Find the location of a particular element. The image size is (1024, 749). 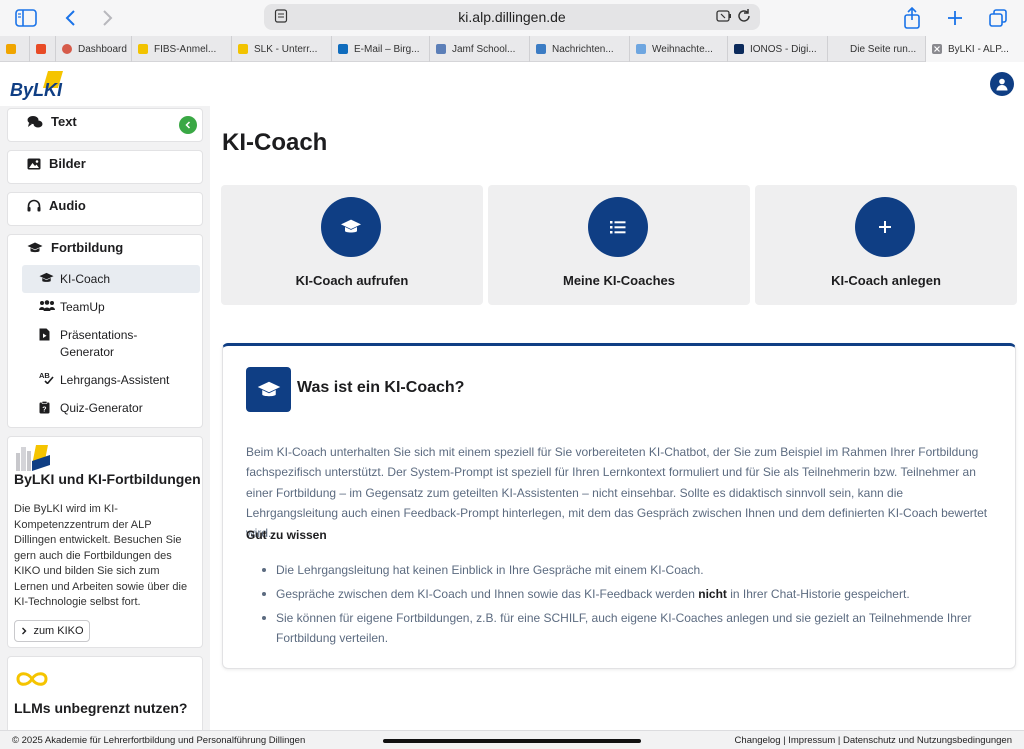

reader-icon is located at coordinates (281, 16).